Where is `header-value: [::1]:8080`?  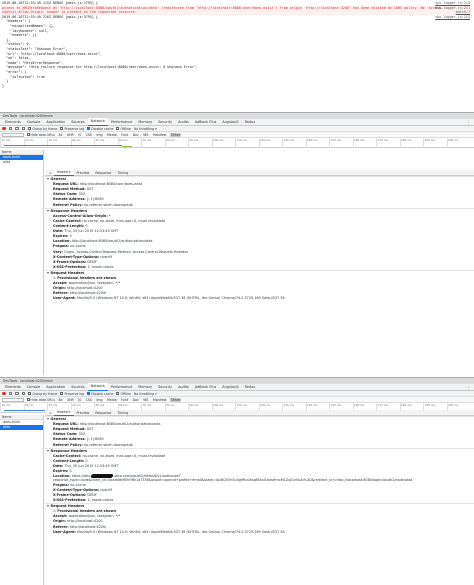 header-value: [::1]:8080 is located at coordinates (95, 199).